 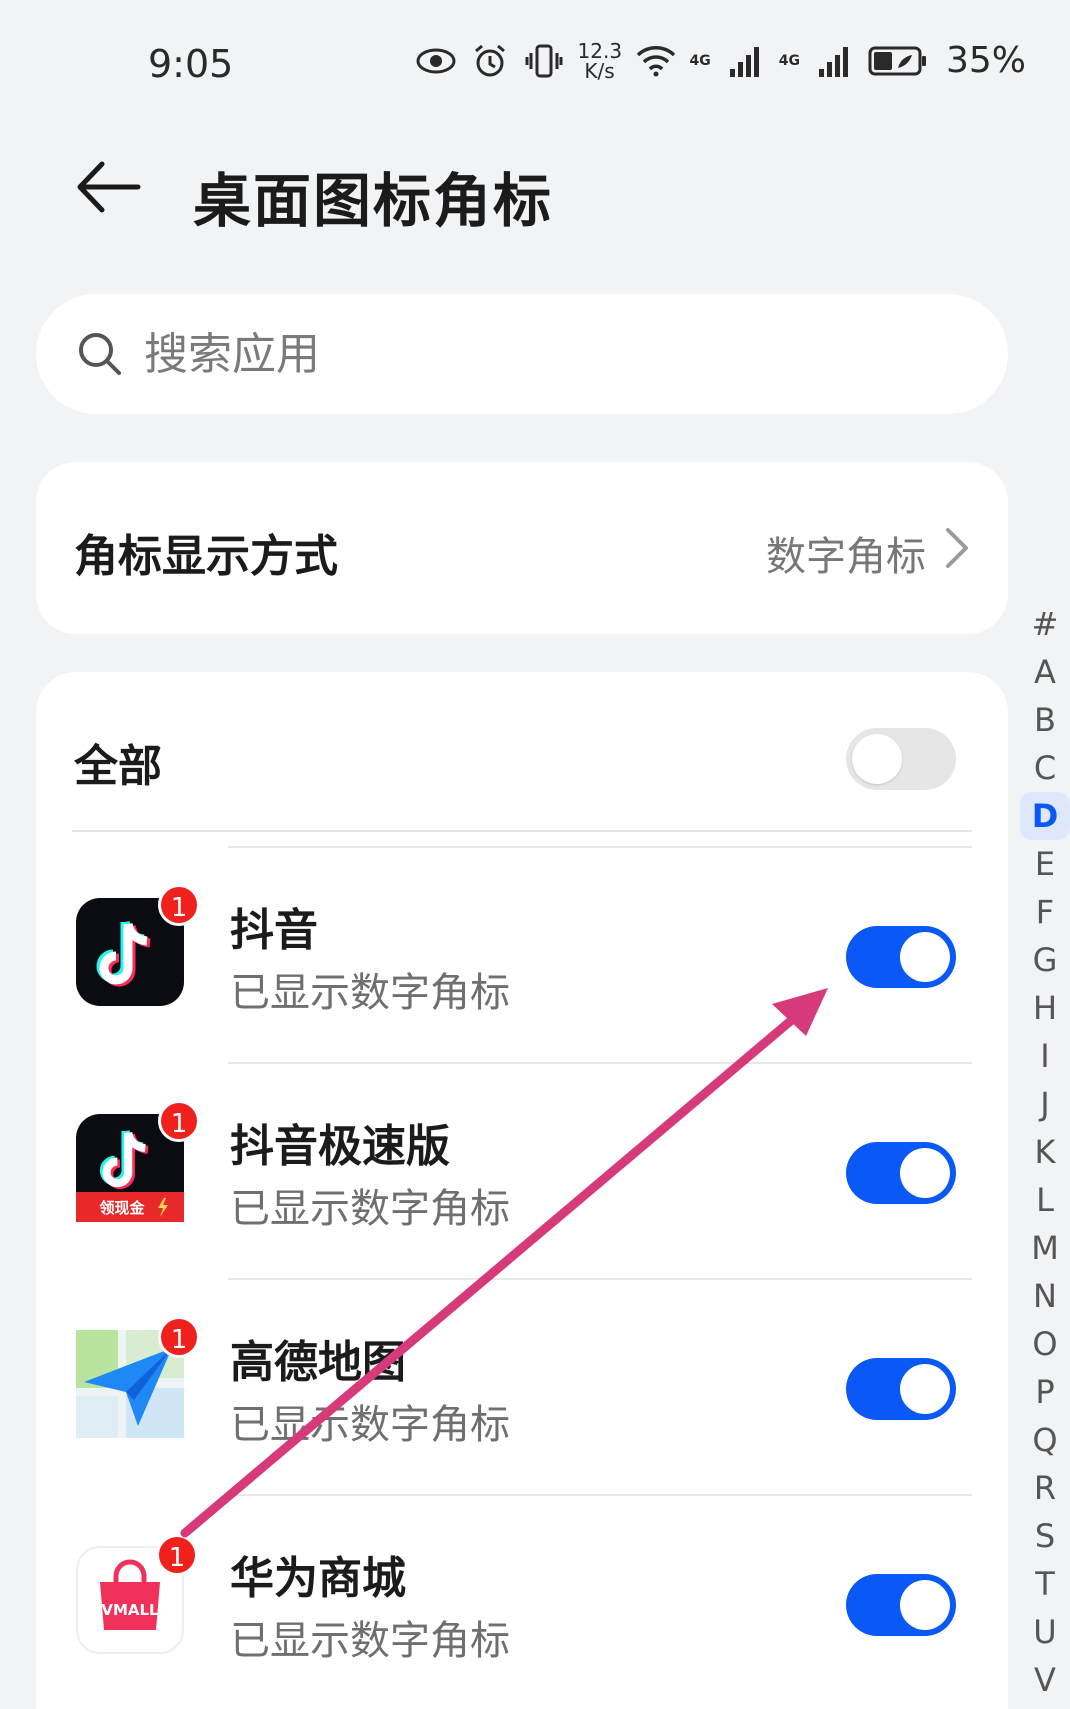 What do you see at coordinates (522, 1602) in the screenshot?
I see `app-row-vmall: VMALL 1 华为商城 已显示数字角标` at bounding box center [522, 1602].